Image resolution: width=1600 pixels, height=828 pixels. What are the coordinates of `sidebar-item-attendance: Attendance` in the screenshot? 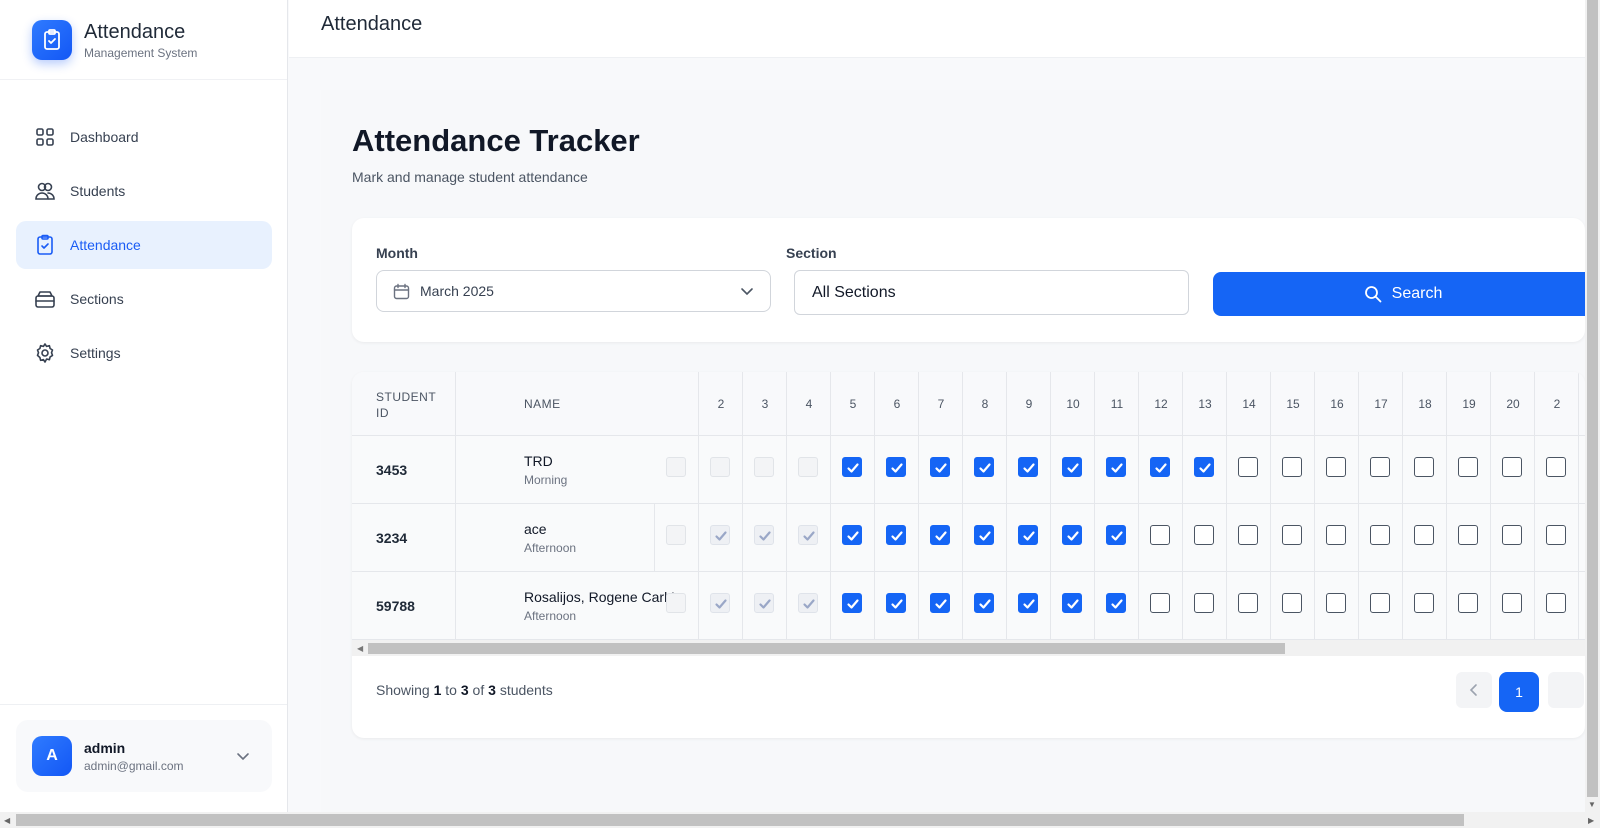 It's located at (144, 245).